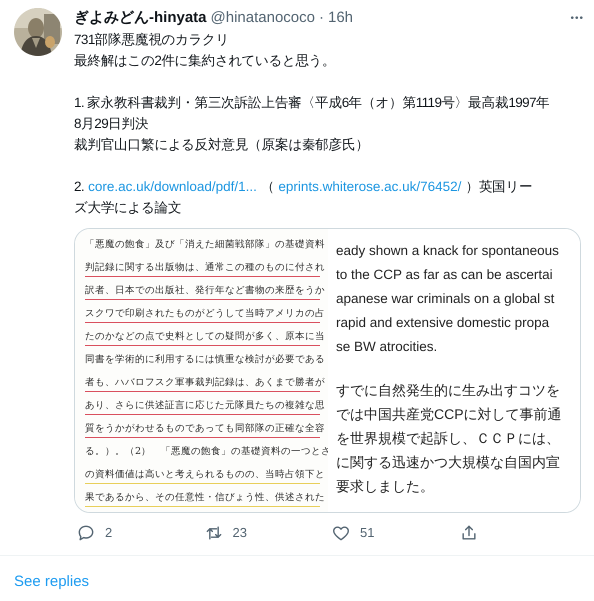 This screenshot has height=601, width=594. I want to click on document-line: 訳者、日本での出版社、発行年など書物の来歴をうか, so click(205, 291).